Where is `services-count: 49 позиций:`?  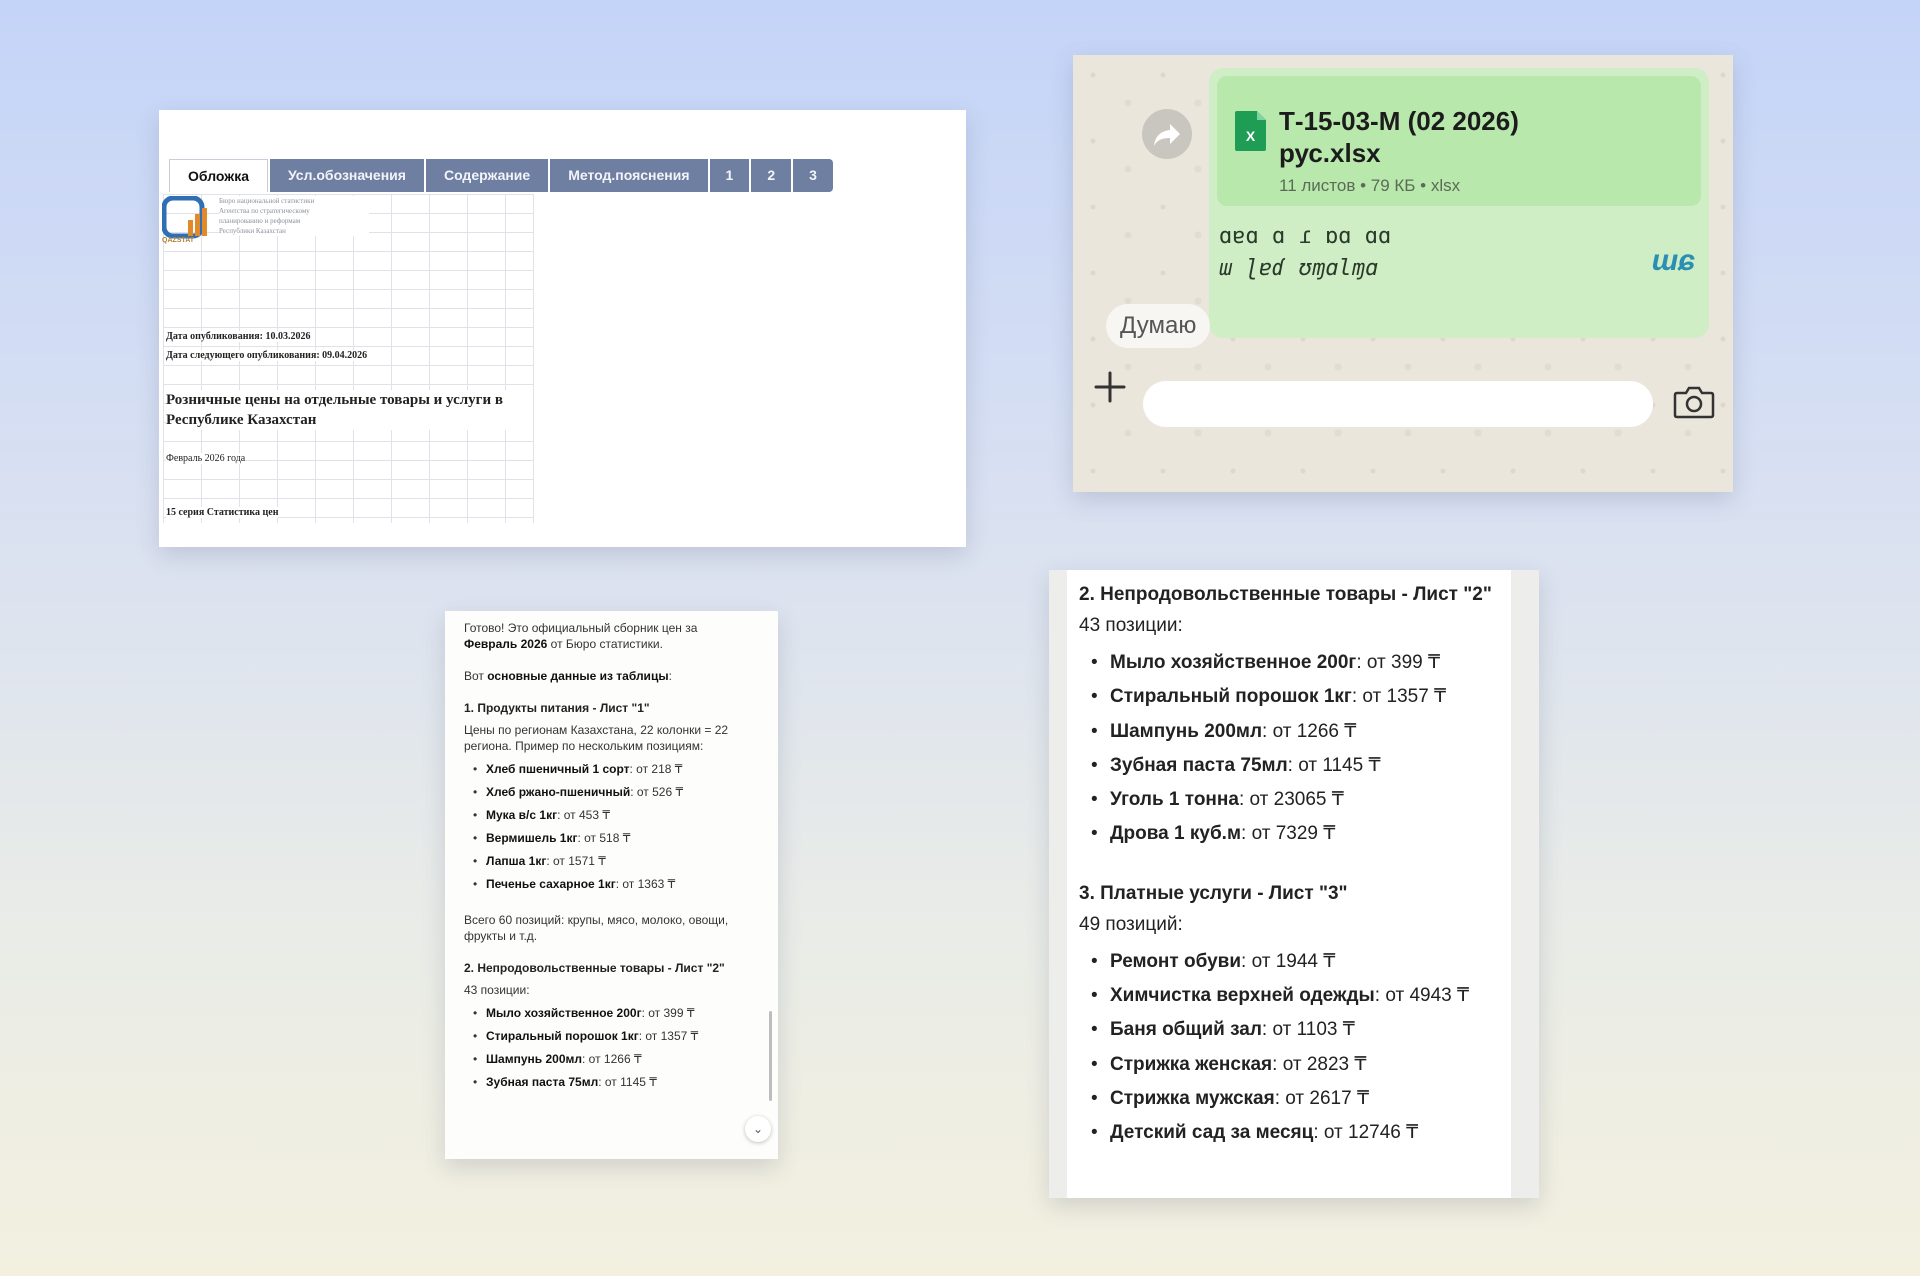 services-count: 49 позиций: is located at coordinates (1131, 924).